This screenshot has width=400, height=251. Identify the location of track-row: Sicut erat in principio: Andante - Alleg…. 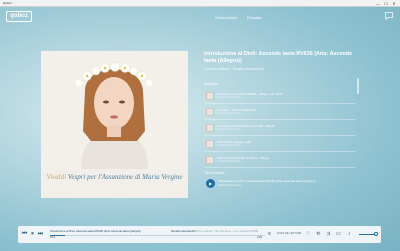
(280, 160).